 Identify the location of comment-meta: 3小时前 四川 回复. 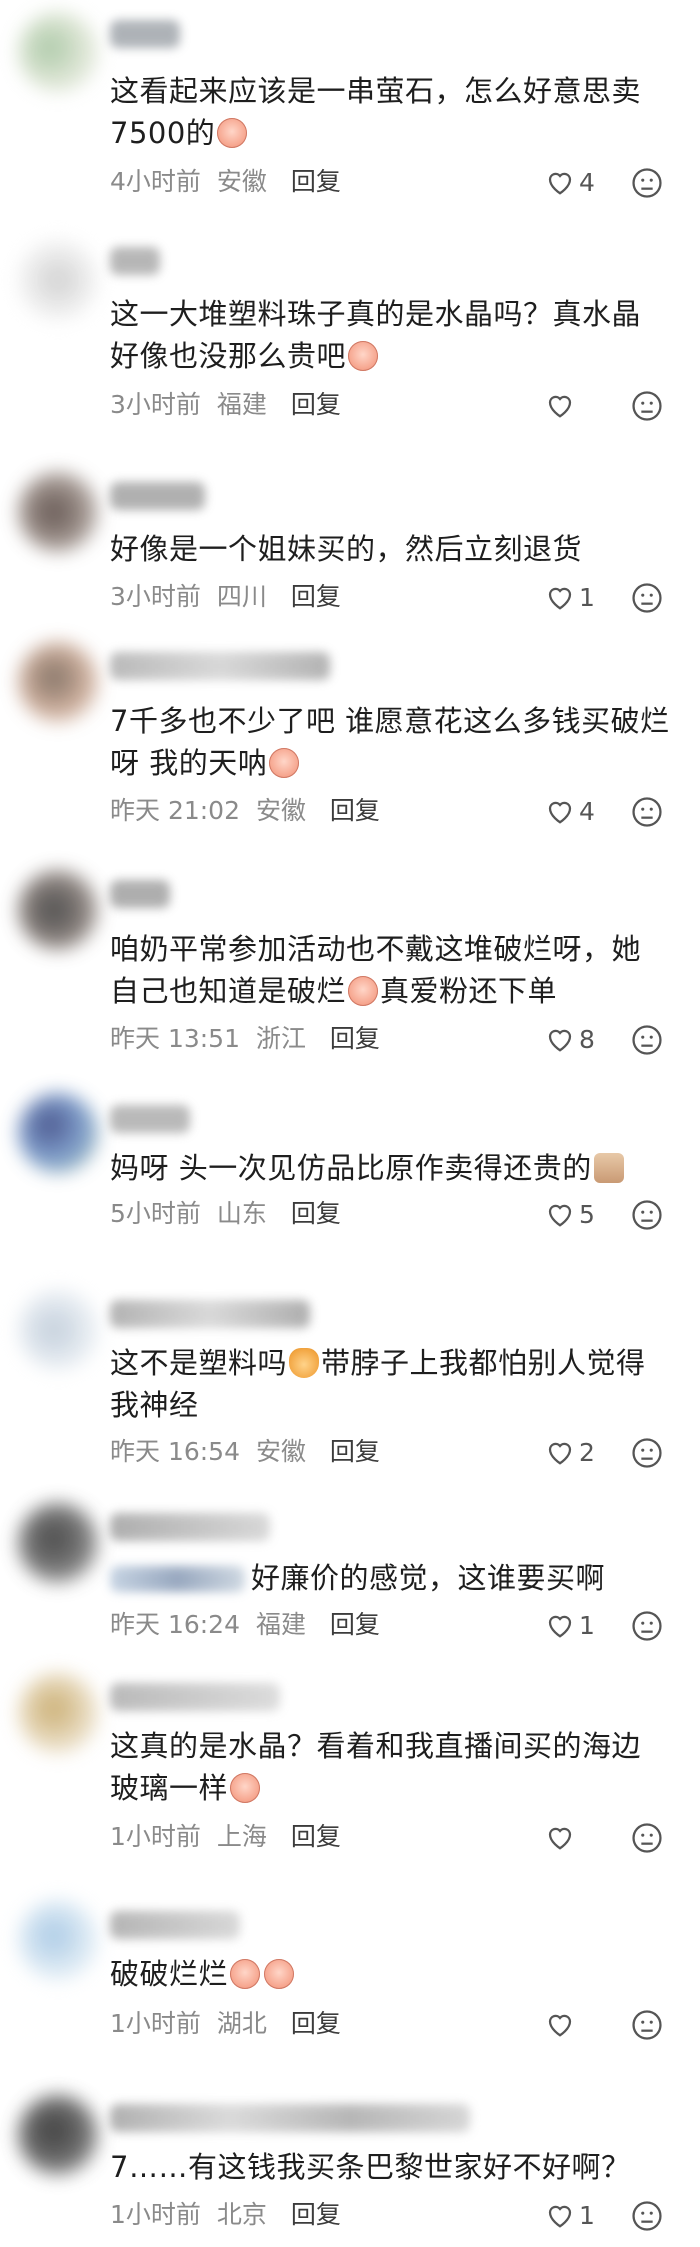
(229, 597).